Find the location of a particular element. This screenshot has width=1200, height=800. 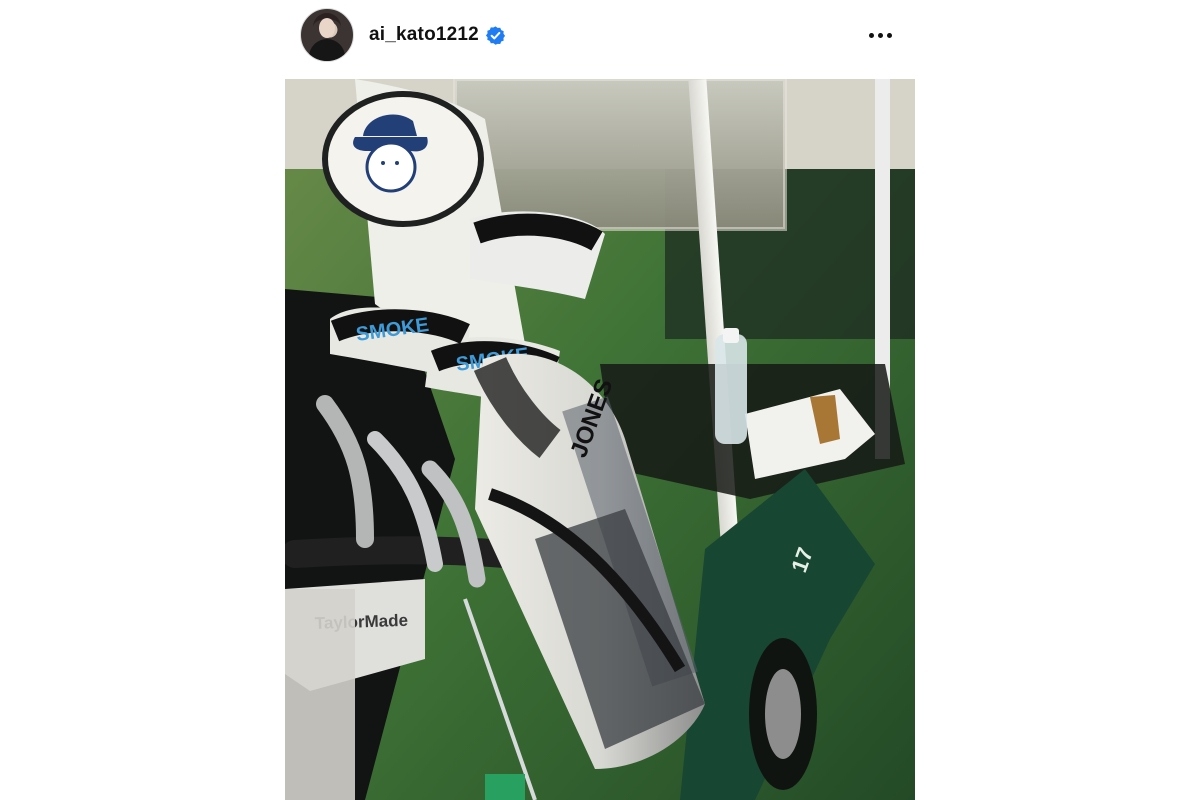

verified-badge-icon is located at coordinates (495, 35).